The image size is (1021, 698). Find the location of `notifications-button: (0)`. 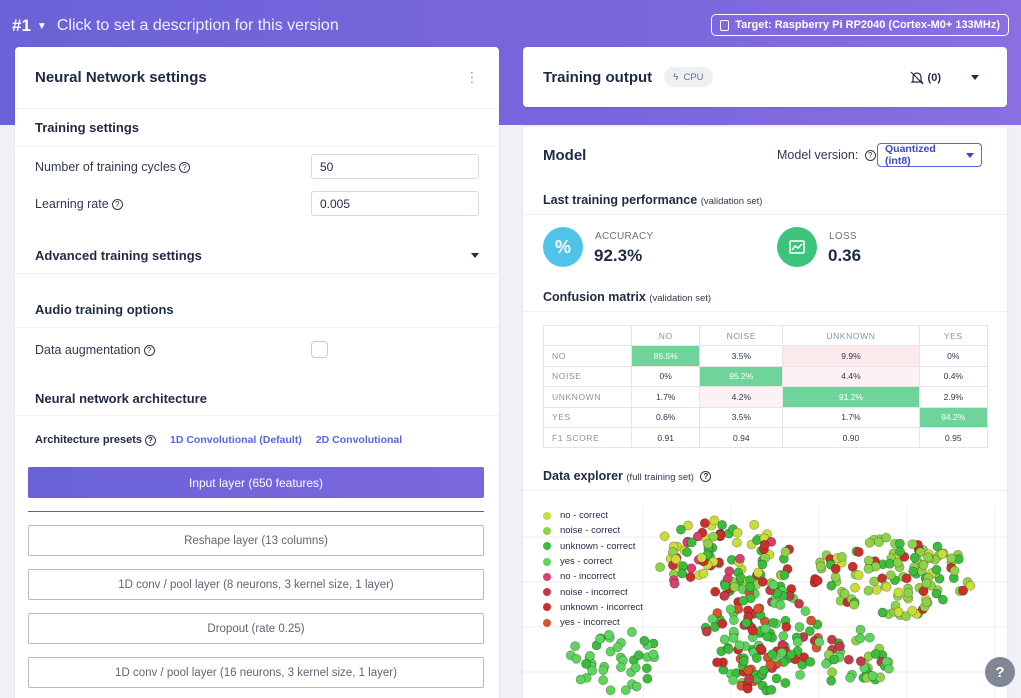

notifications-button: (0) is located at coordinates (925, 78).